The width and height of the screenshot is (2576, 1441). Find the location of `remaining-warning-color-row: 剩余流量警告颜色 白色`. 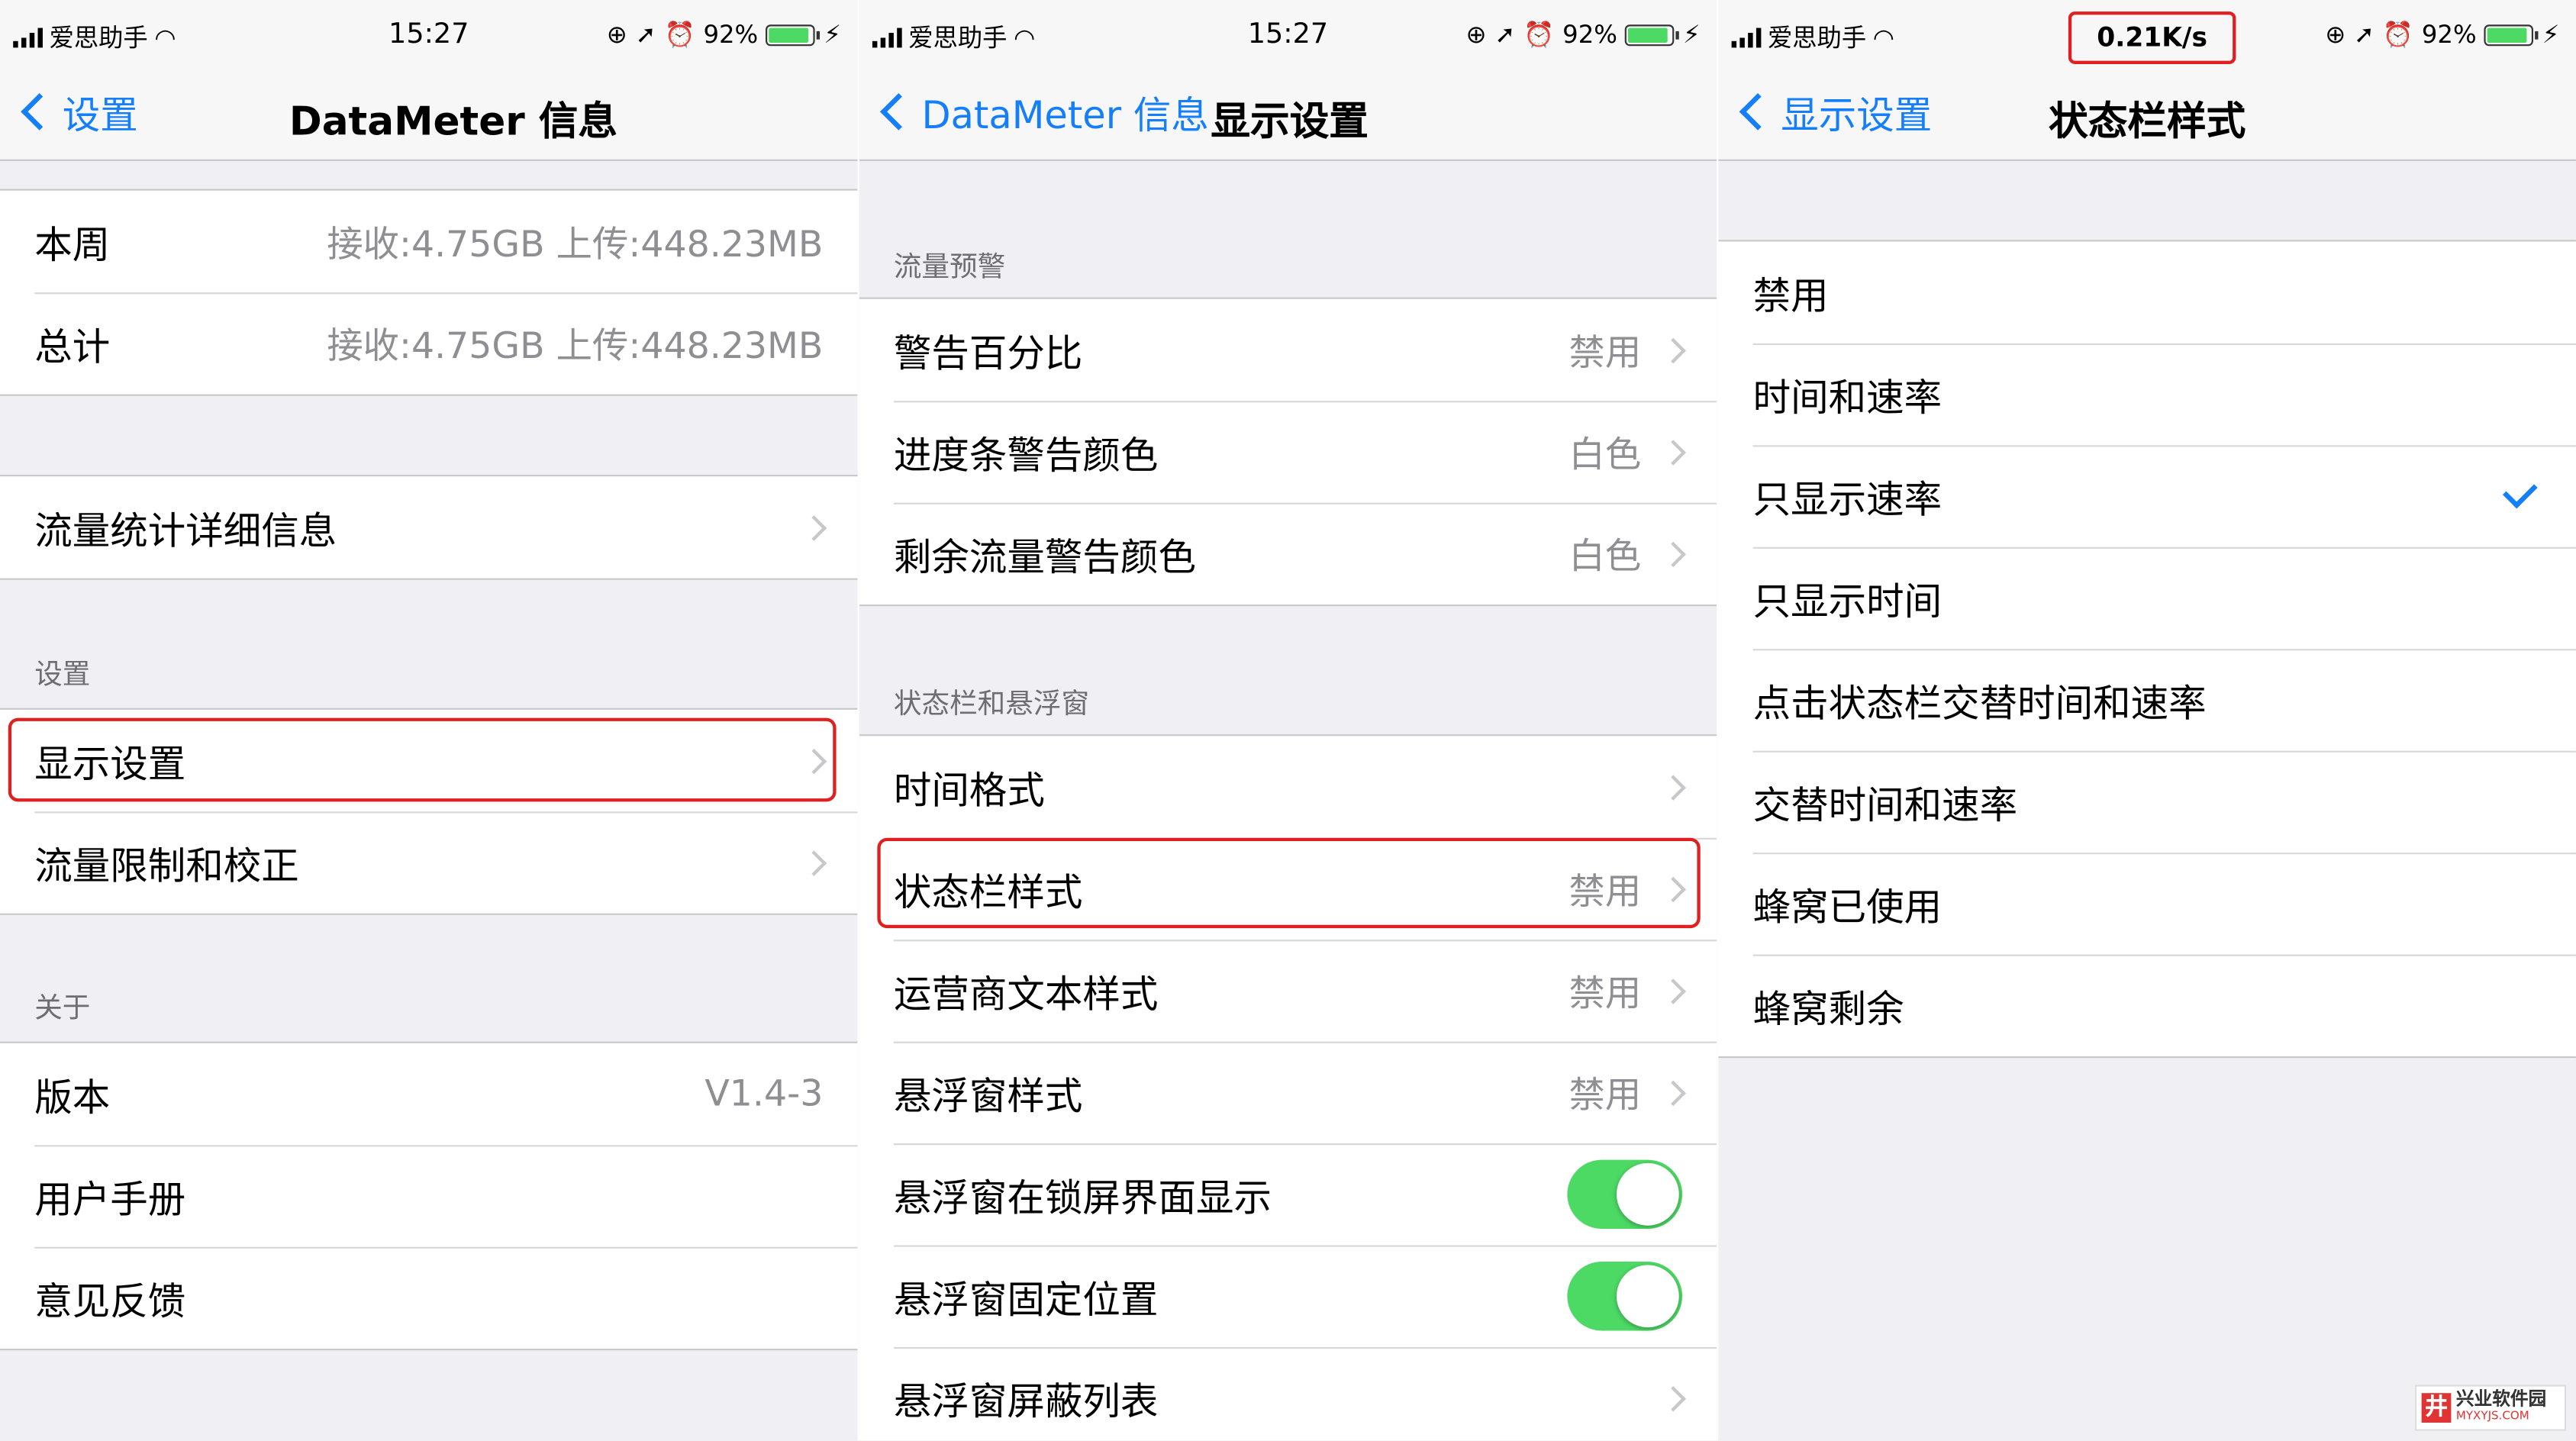

remaining-warning-color-row: 剩余流量警告颜色 白色 is located at coordinates (1288, 553).